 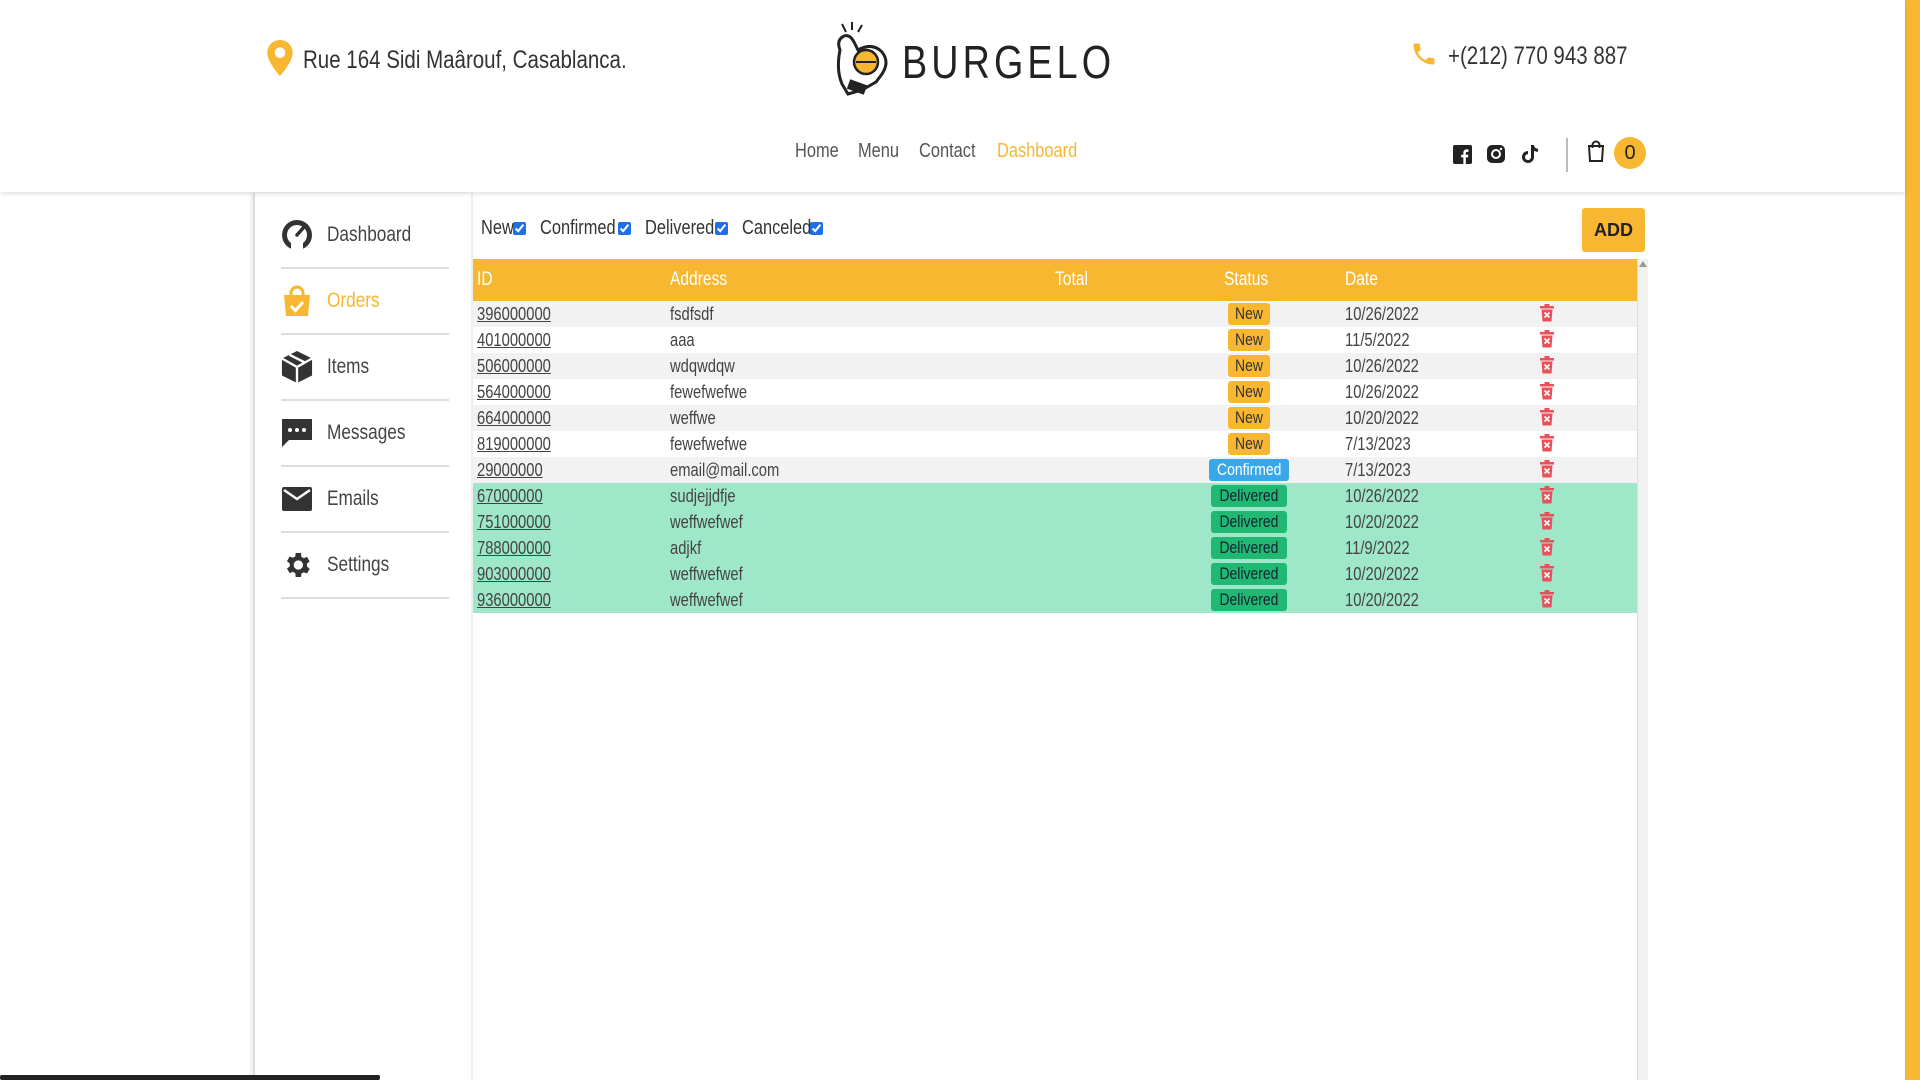 I want to click on chat-icon, so click(x=297, y=433).